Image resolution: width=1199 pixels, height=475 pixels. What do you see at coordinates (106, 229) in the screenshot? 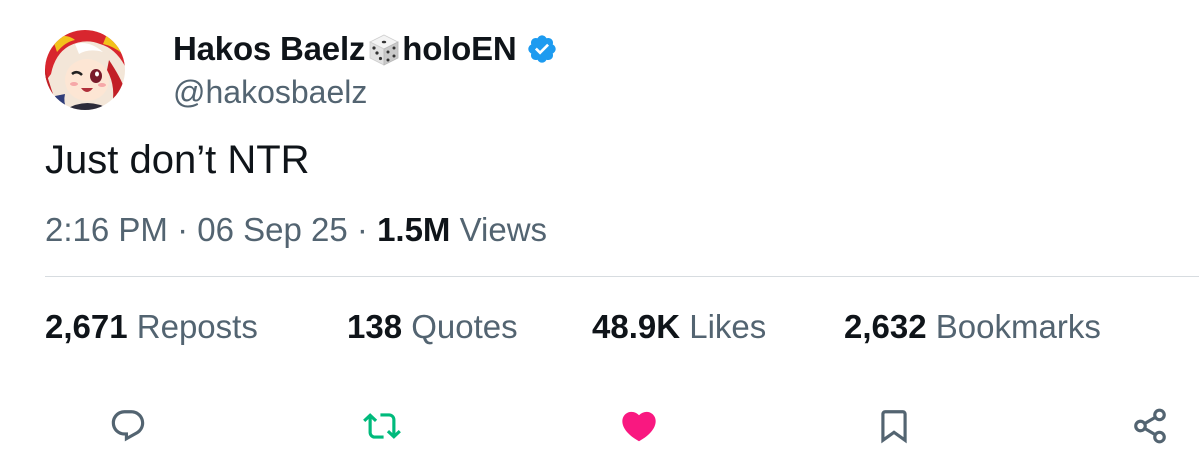
I see `tweet-time: 2:16 PM` at bounding box center [106, 229].